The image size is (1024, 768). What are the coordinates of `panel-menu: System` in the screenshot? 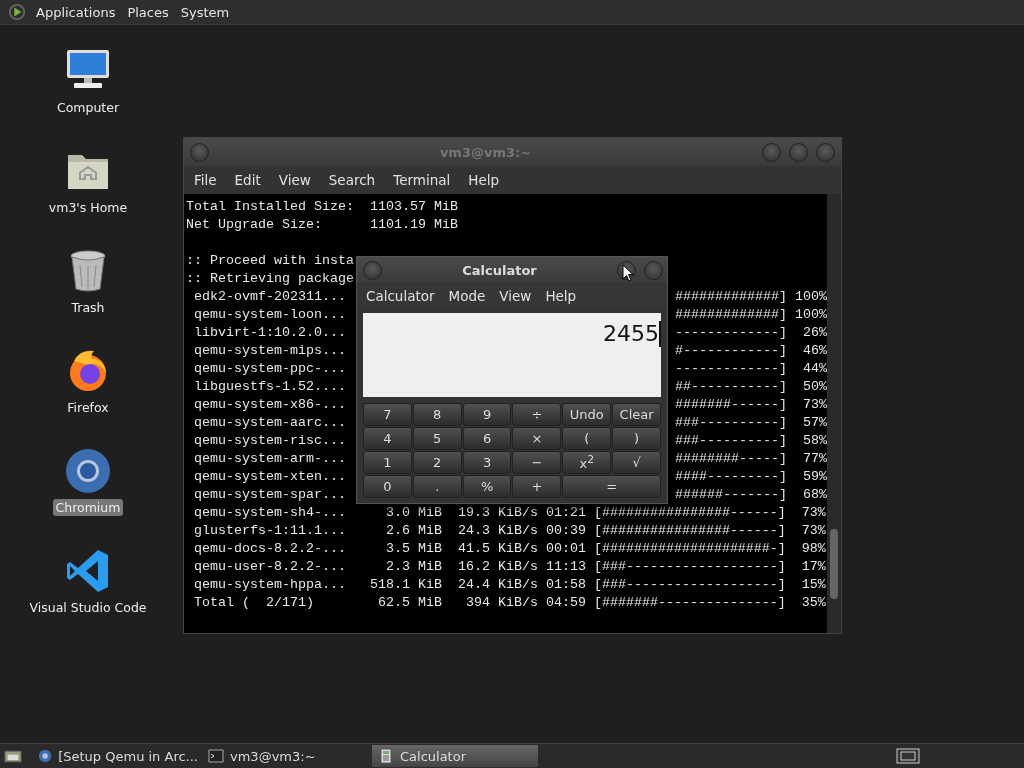 It's located at (205, 12).